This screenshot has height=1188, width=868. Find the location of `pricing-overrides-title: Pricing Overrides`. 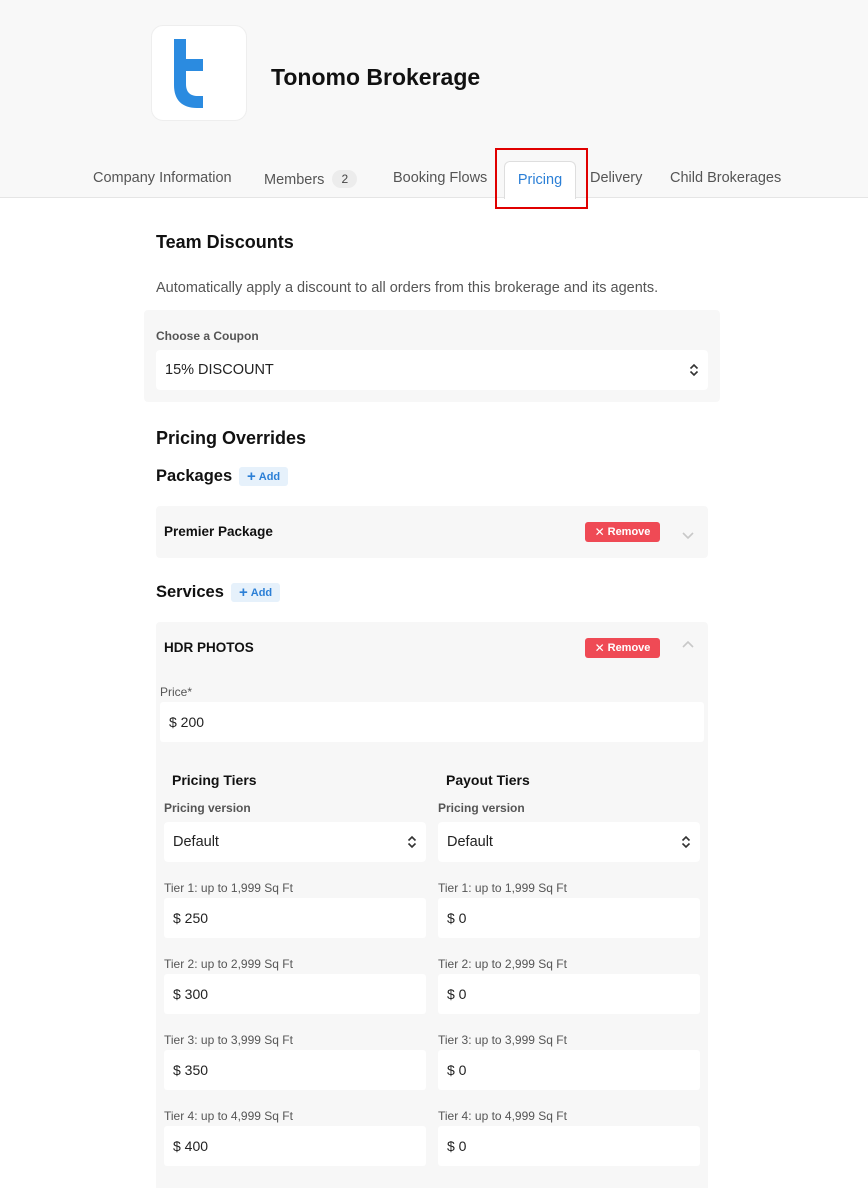

pricing-overrides-title: Pricing Overrides is located at coordinates (231, 438).